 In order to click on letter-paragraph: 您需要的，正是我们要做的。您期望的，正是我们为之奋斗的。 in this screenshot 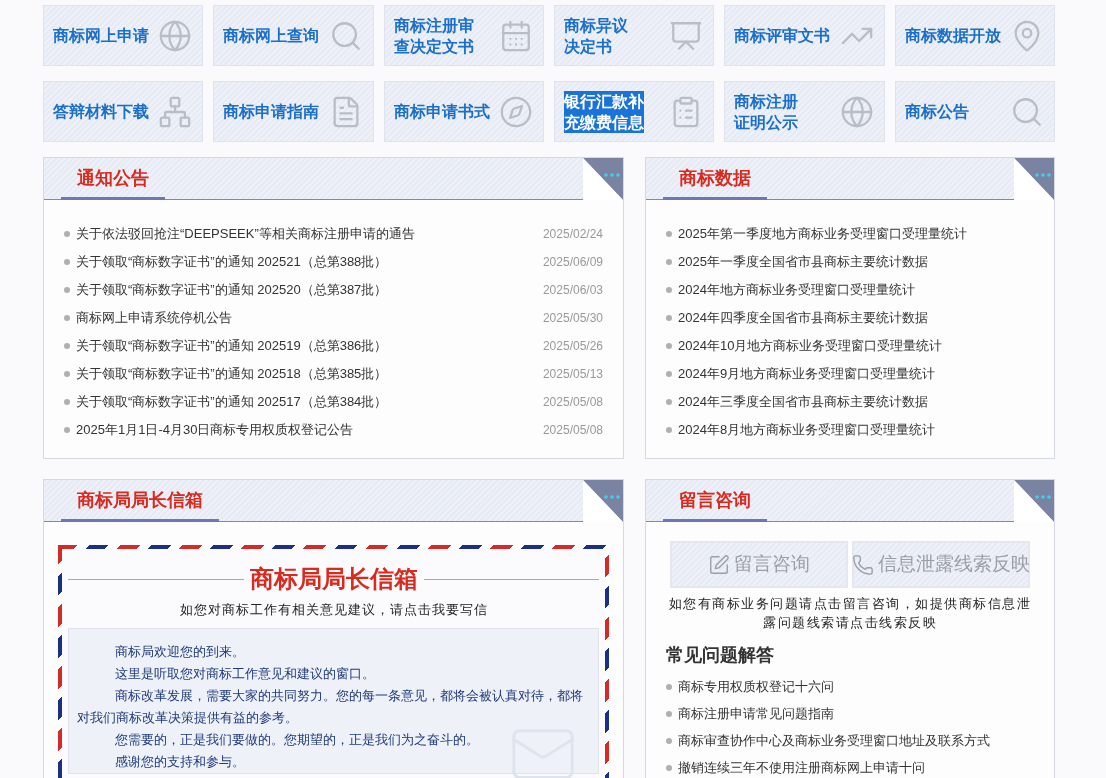, I will do `click(296, 739)`.